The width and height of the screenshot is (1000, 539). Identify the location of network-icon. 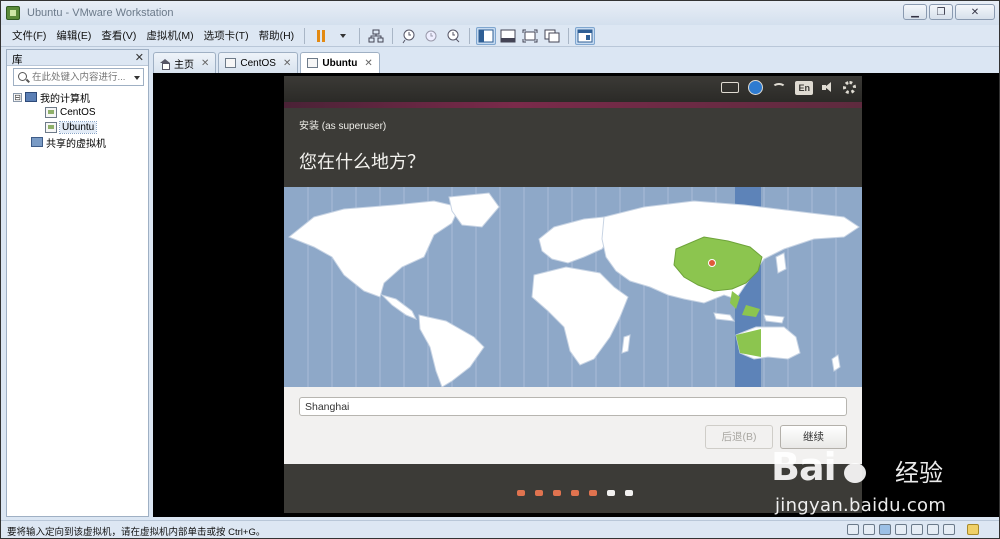
(376, 35).